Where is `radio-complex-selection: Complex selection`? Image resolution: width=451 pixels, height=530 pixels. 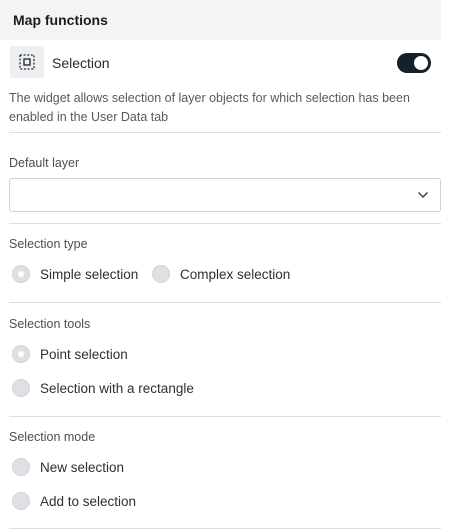
radio-complex-selection: Complex selection is located at coordinates (221, 274).